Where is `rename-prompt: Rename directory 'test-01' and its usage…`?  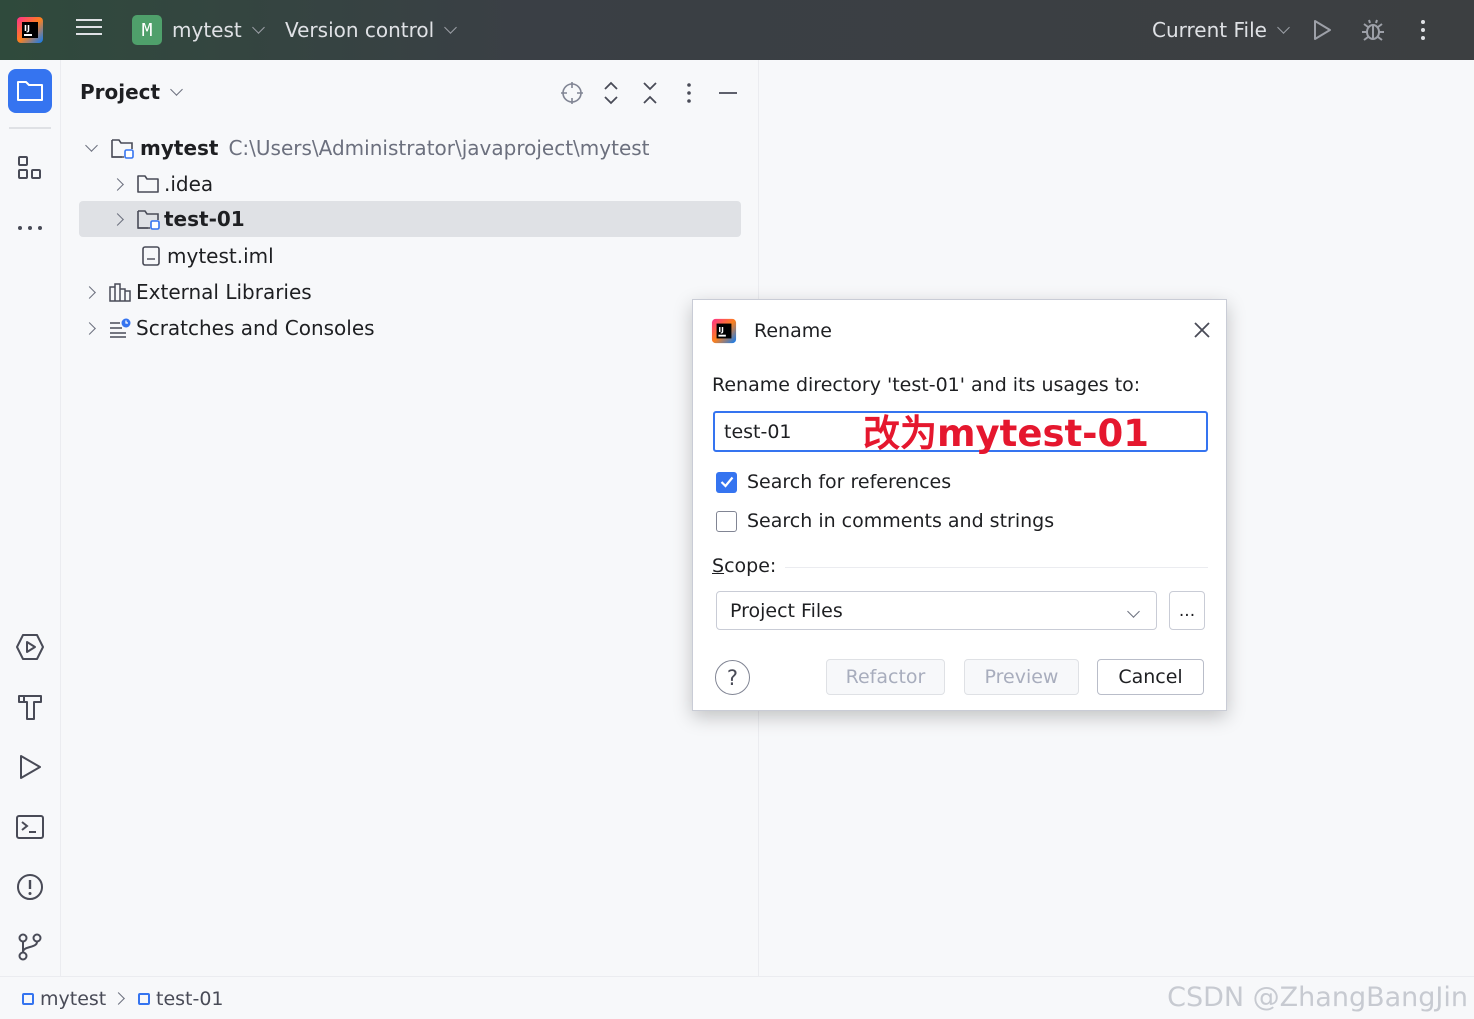
rename-prompt: Rename directory 'test-01' and its usage… is located at coordinates (926, 385).